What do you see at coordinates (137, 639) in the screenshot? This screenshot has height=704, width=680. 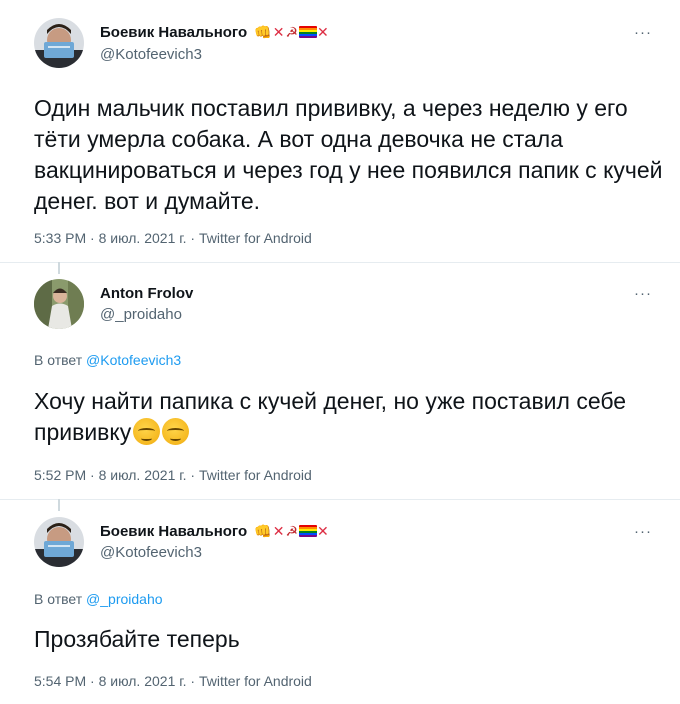 I see `tweet-text: Прозябайте теперь` at bounding box center [137, 639].